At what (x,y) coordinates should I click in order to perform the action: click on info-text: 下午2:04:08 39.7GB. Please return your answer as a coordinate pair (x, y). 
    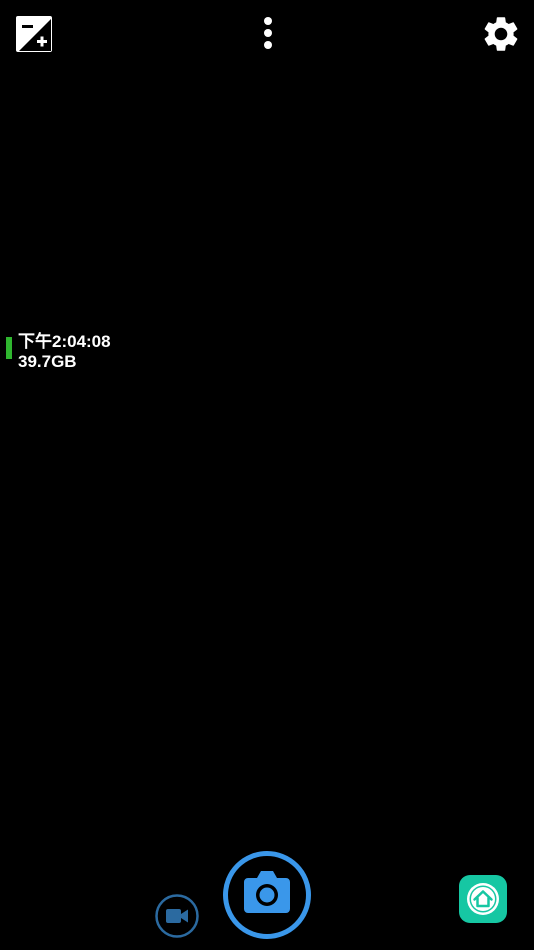
    Looking at the image, I should click on (64, 352).